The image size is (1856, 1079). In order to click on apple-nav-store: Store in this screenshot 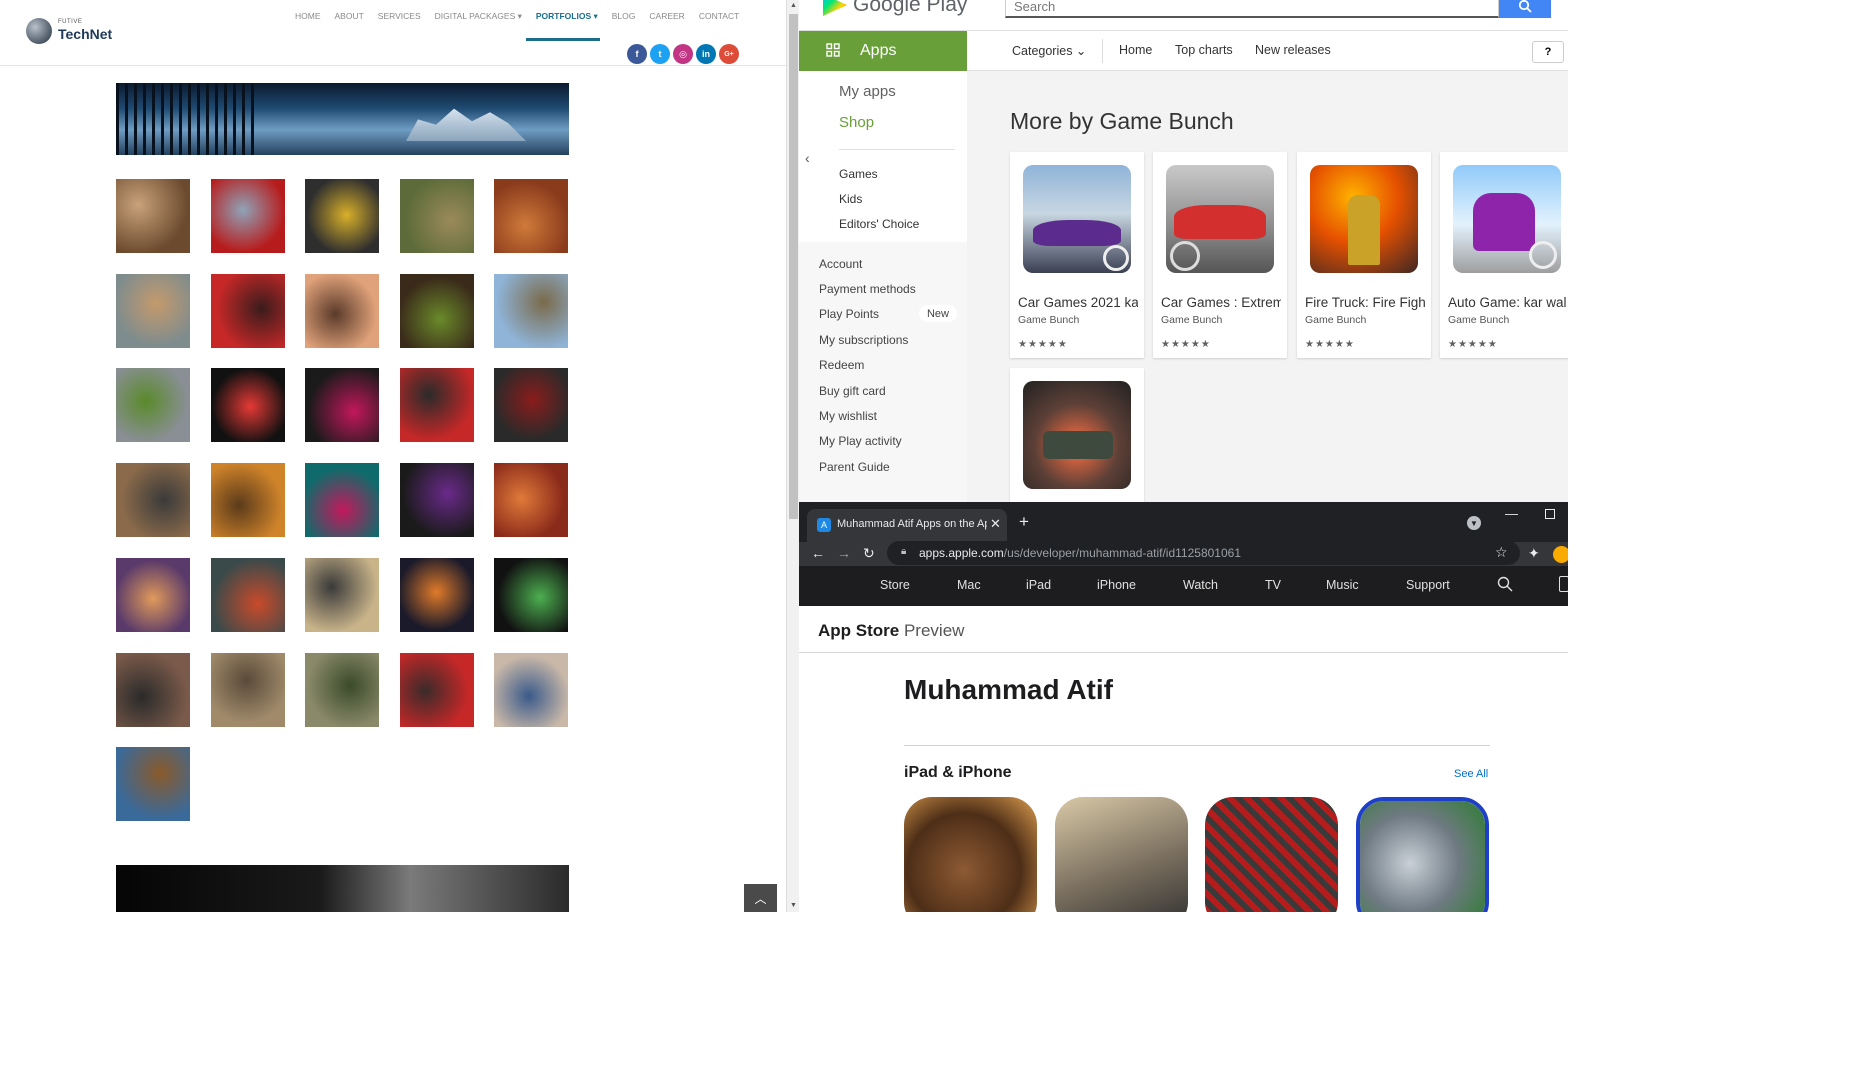, I will do `click(895, 585)`.